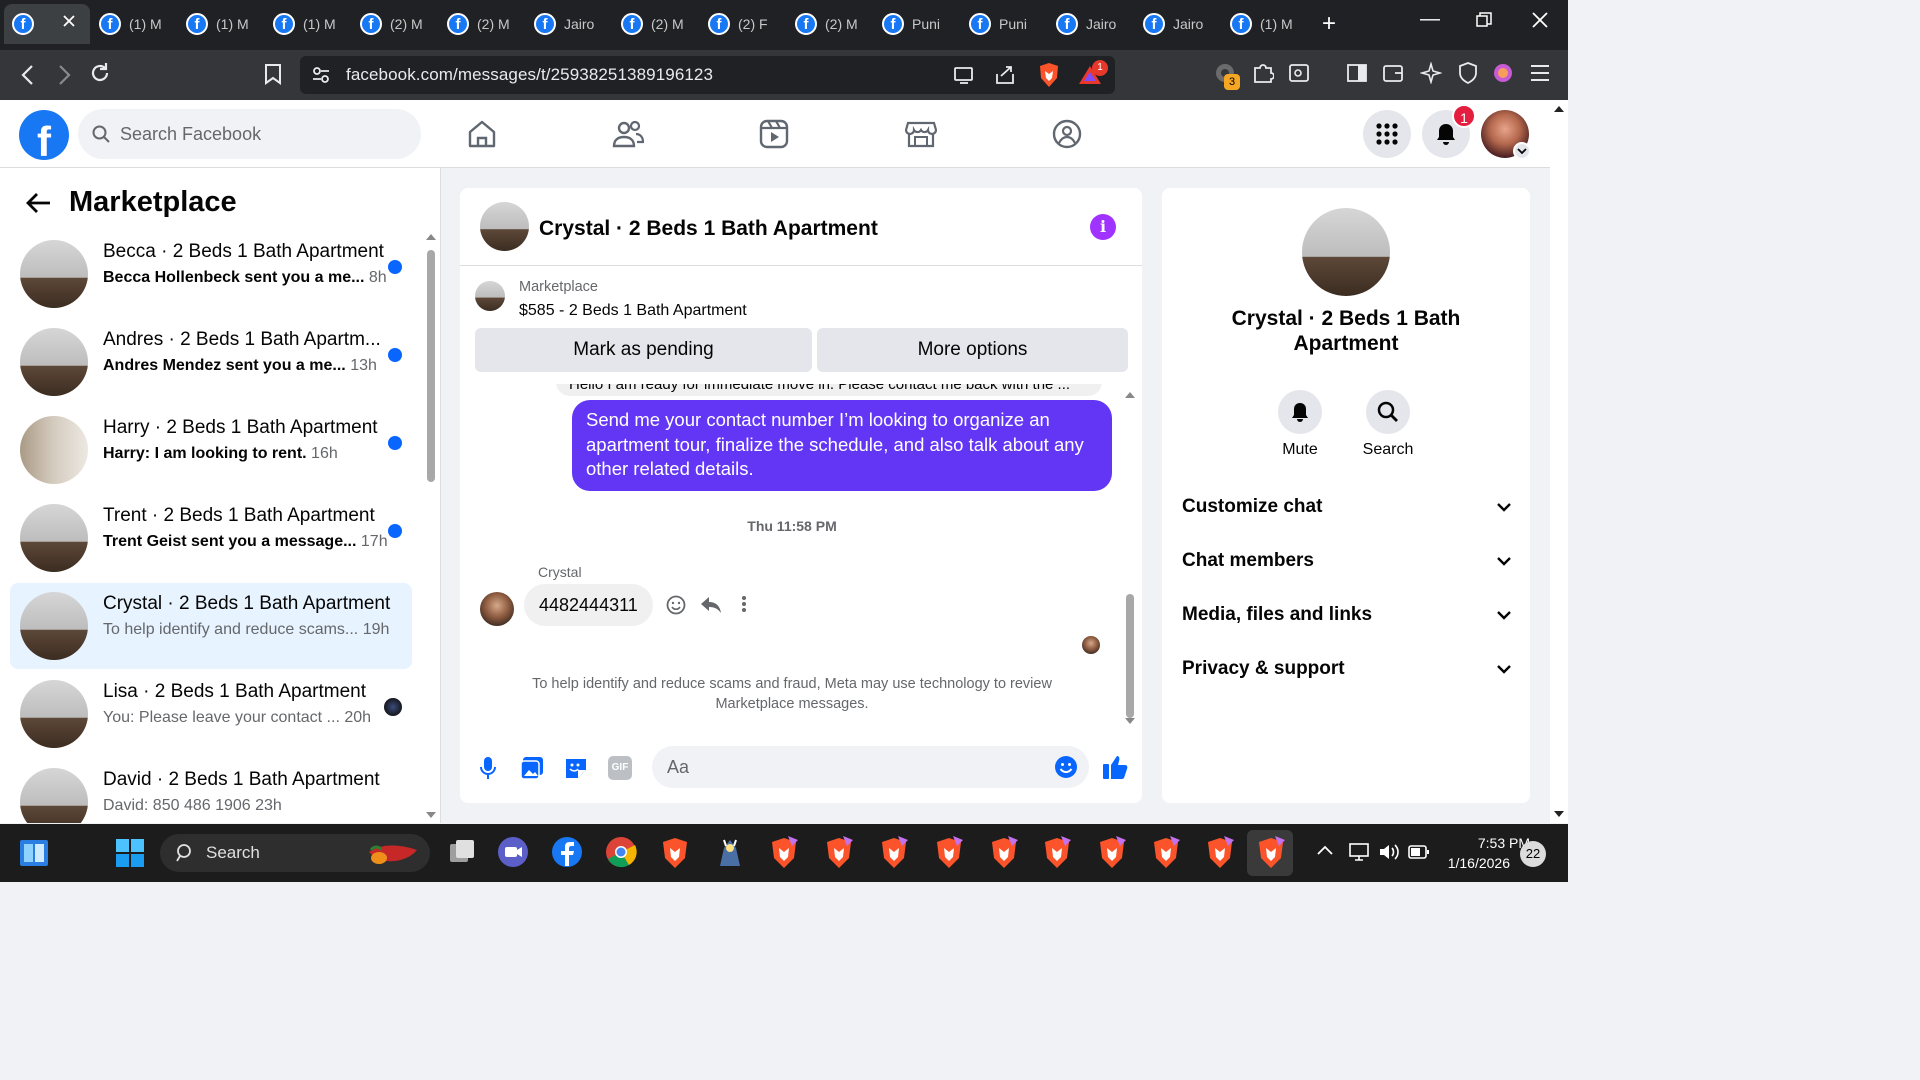 The height and width of the screenshot is (1080, 1920). I want to click on browser-tab: f (2) F, so click(743, 24).